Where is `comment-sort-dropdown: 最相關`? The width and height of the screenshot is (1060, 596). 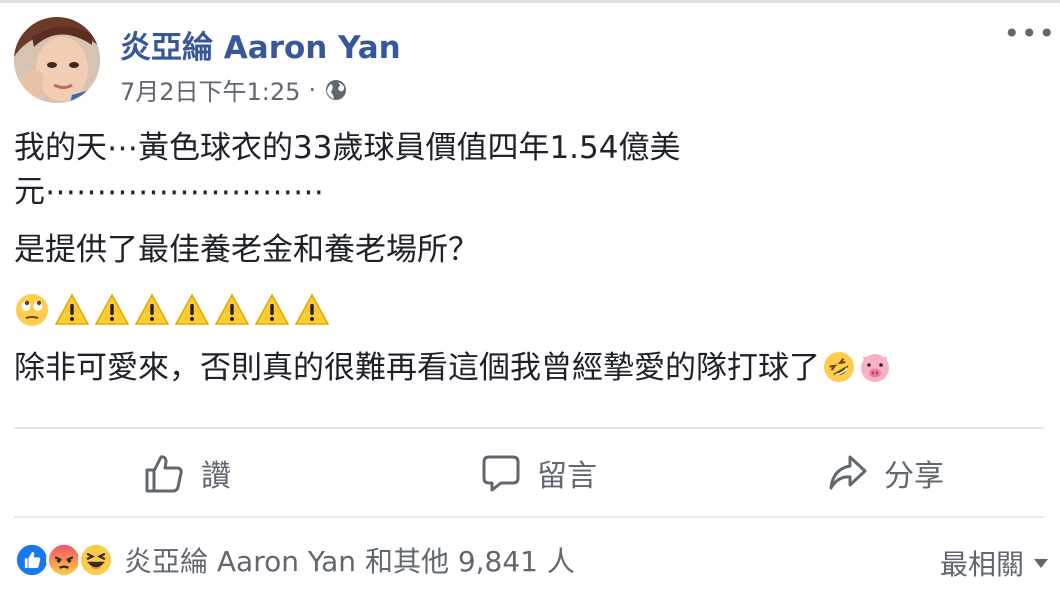
comment-sort-dropdown: 最相關 is located at coordinates (994, 563).